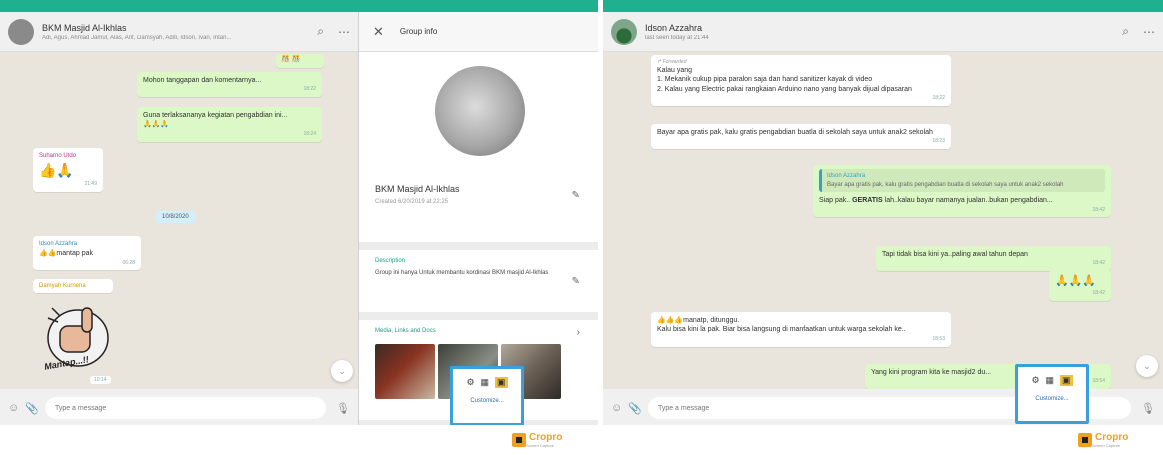  I want to click on message-bubble: Damyah Kurnena, so click(73, 286).